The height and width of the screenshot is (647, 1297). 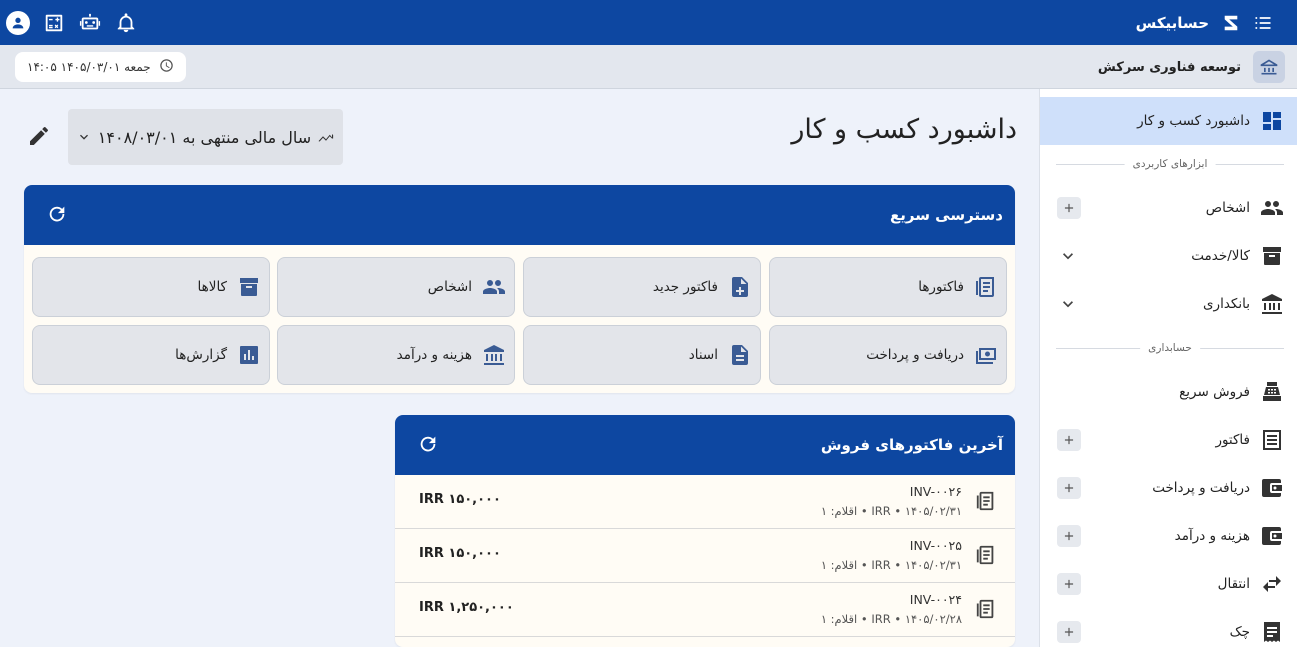 I want to click on sidebar-item-receive-pay: دریافت و پرداخت, so click(x=1168, y=488).